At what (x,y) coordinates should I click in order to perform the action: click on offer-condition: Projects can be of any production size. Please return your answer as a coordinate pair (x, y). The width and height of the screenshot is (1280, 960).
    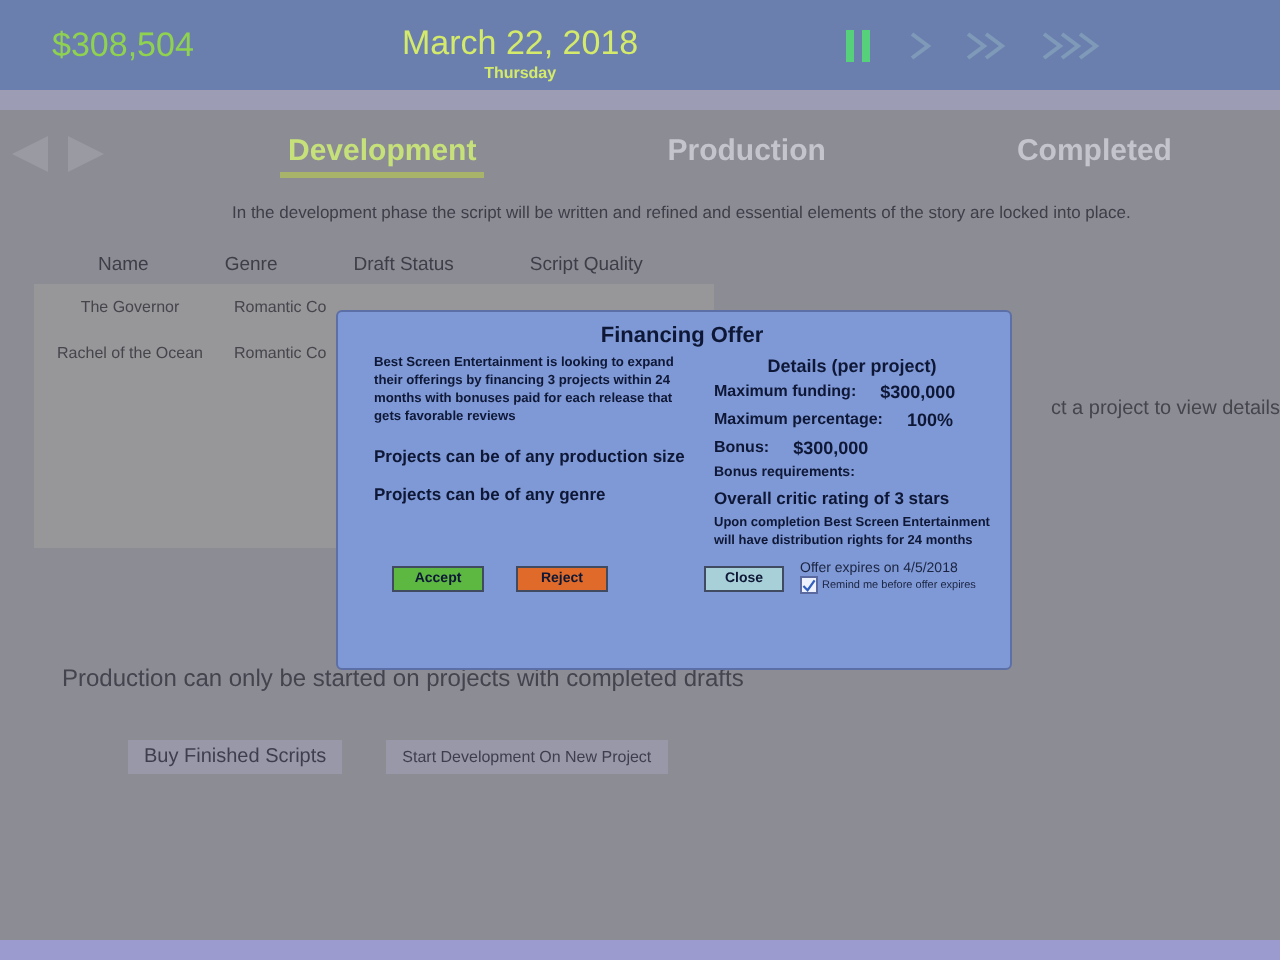
    Looking at the image, I should click on (530, 455).